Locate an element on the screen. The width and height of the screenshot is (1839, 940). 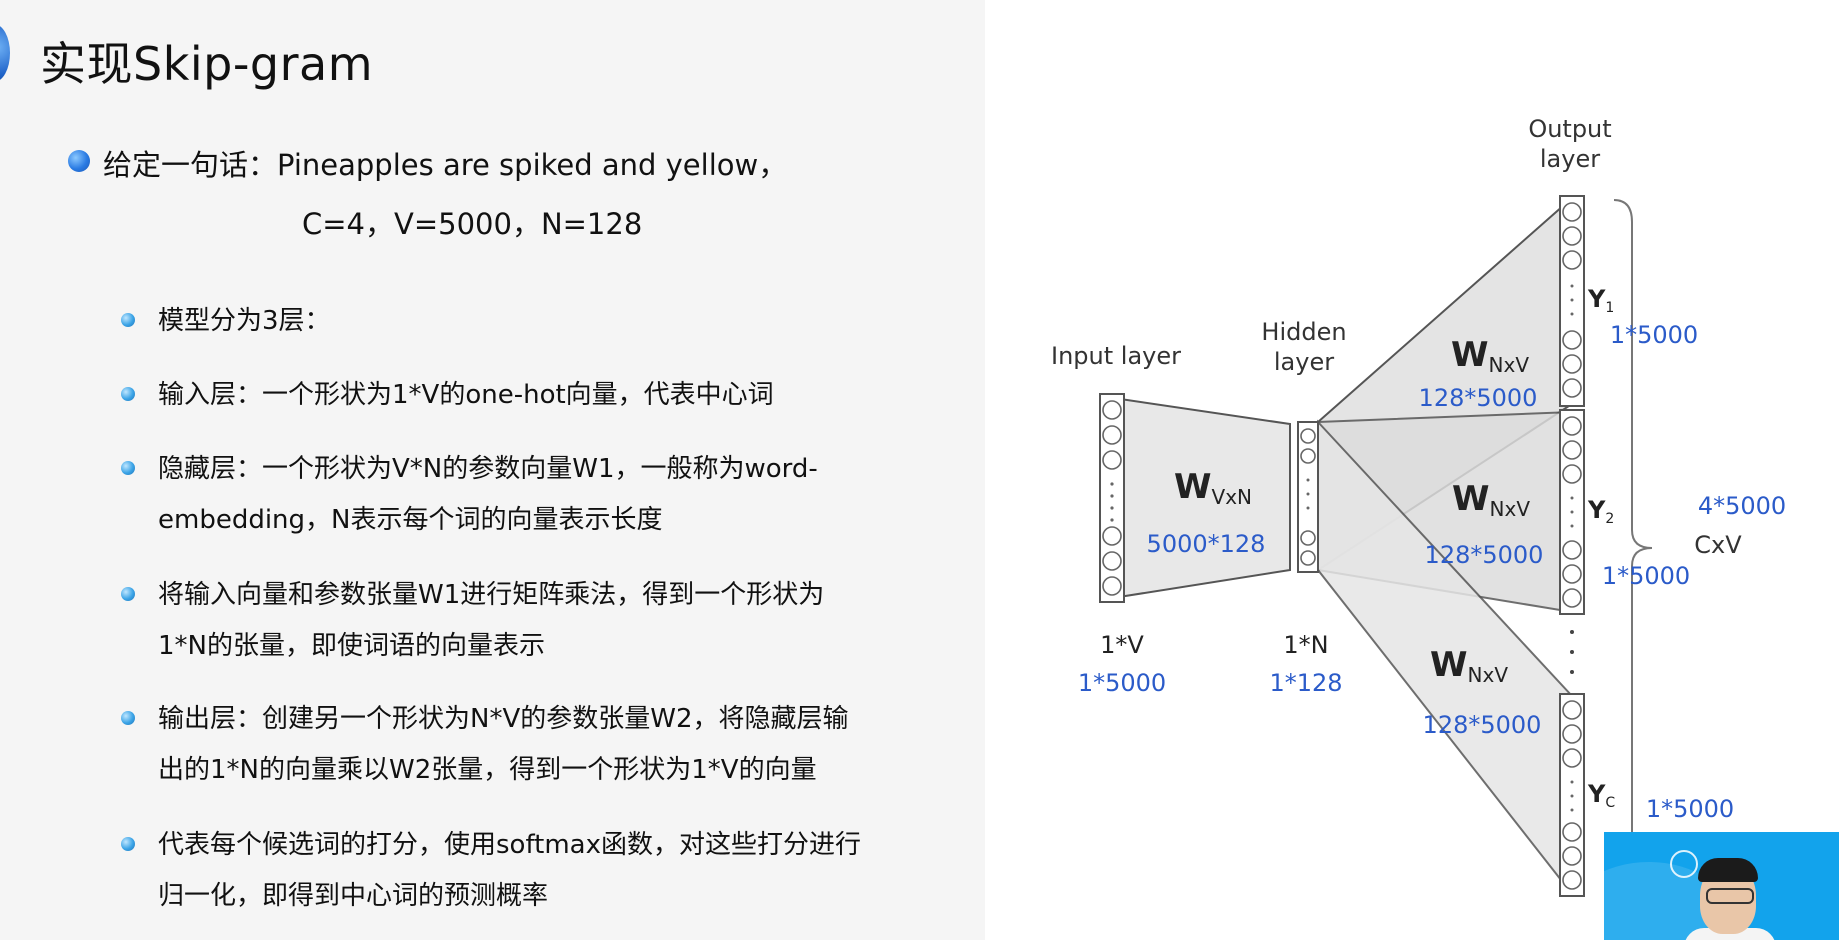
sub-bullet-text: embedding，N表示每个词的向量表示长度 is located at coordinates (410, 520).